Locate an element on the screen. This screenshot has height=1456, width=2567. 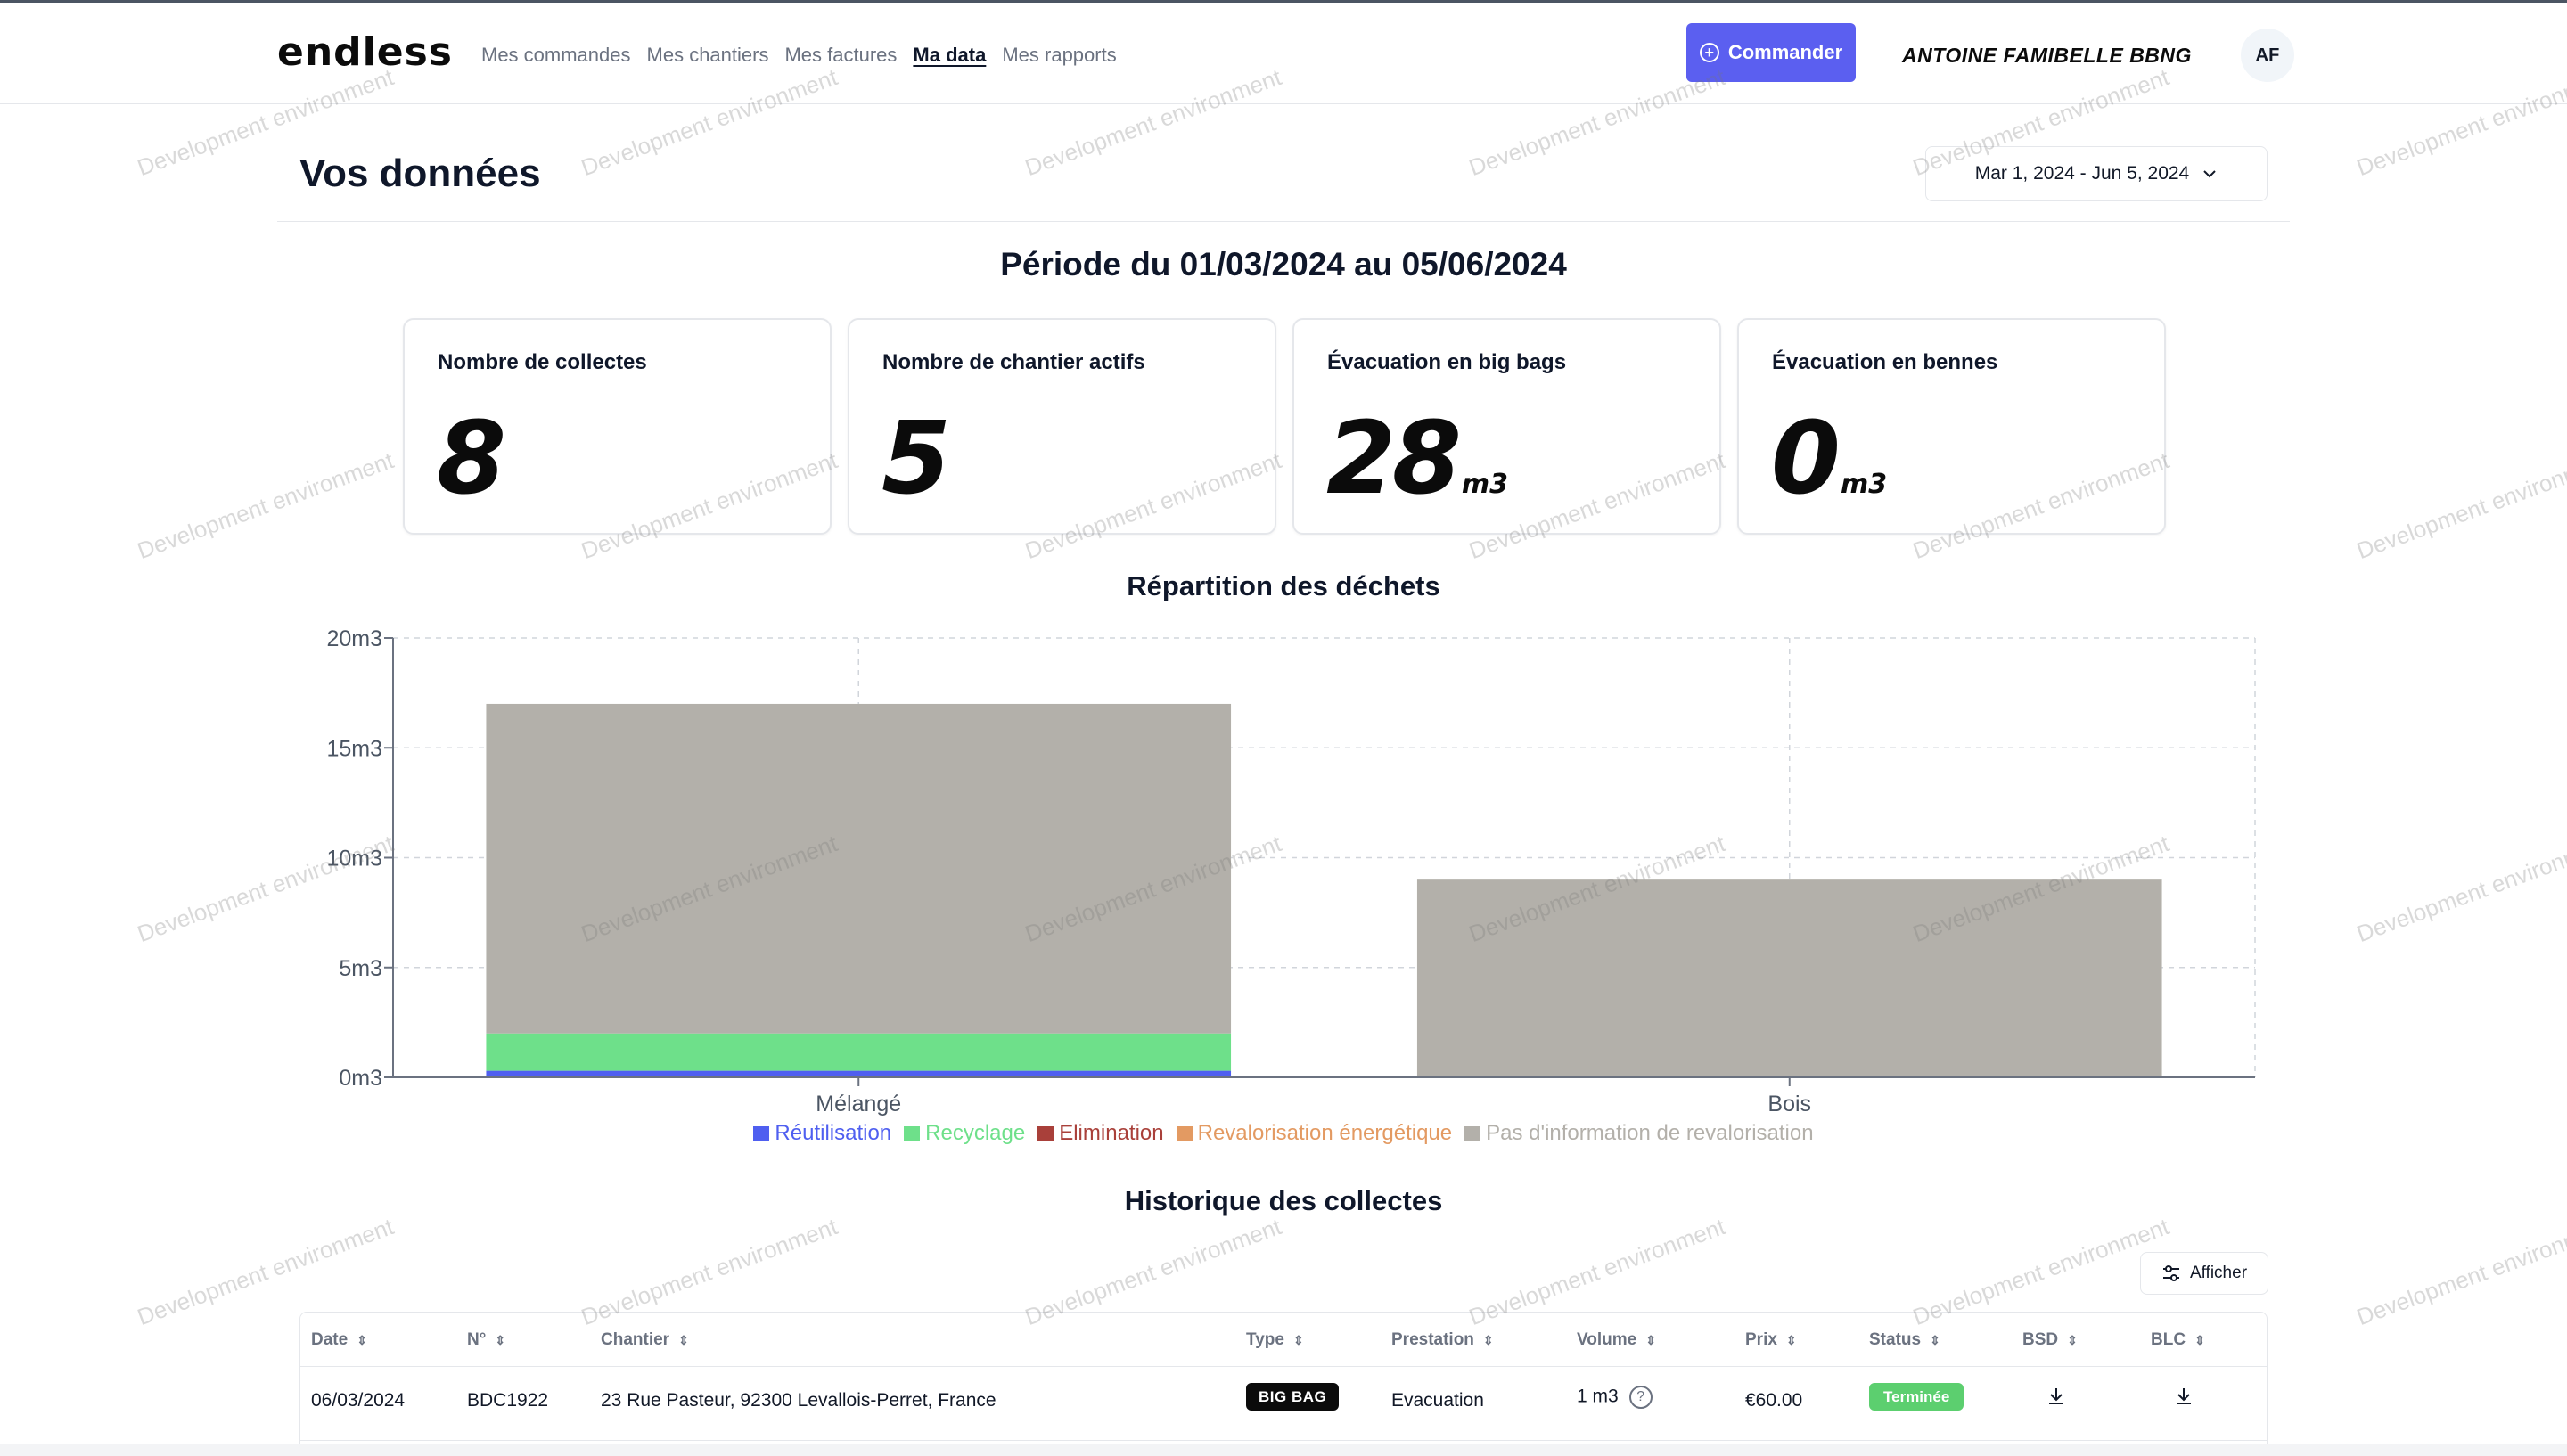
legend-item: Elimination is located at coordinates (1101, 1134).